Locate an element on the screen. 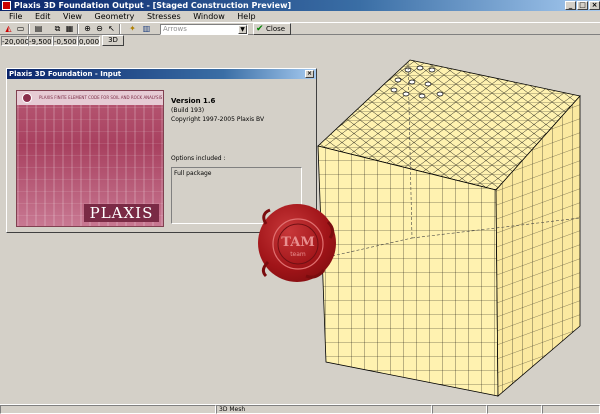 The width and height of the screenshot is (600, 414). print-icon: ▦ is located at coordinates (69, 29).